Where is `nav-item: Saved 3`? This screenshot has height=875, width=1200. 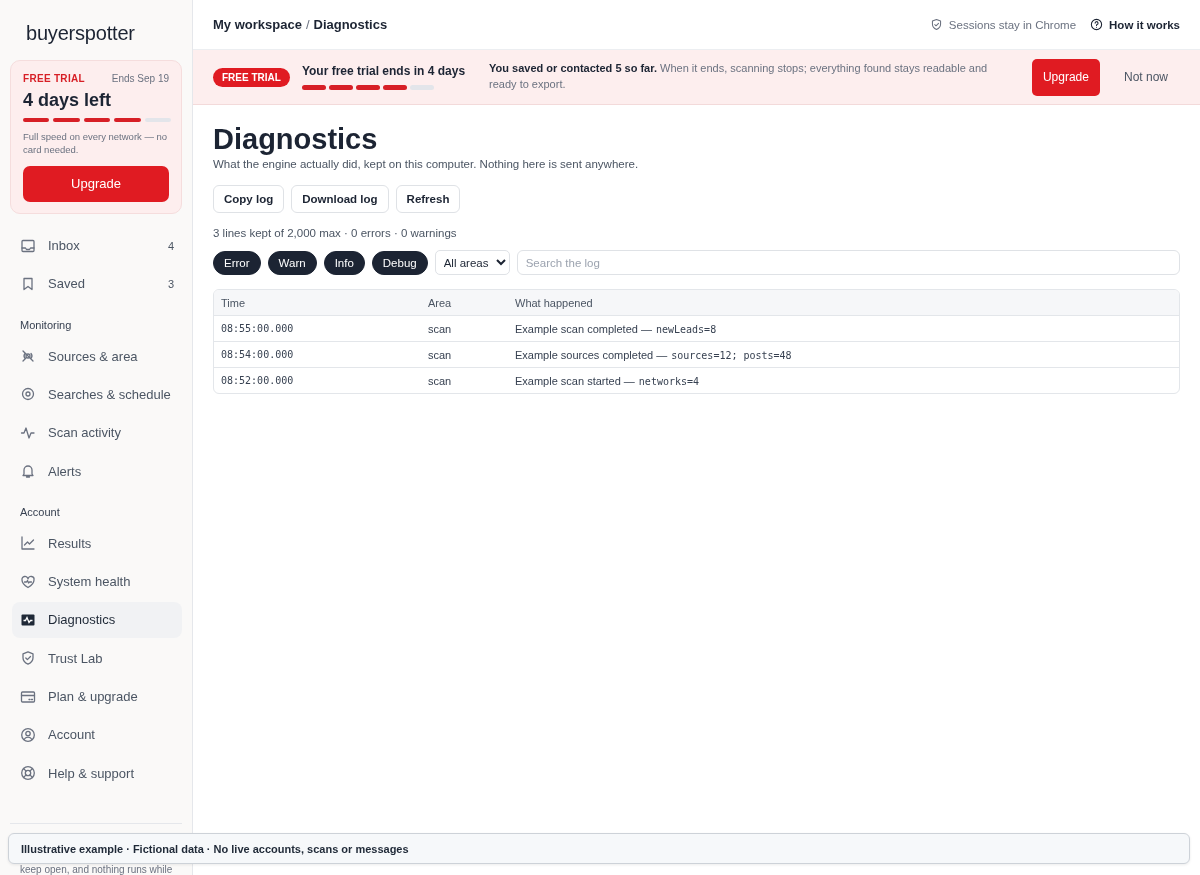
nav-item: Saved 3 is located at coordinates (97, 283).